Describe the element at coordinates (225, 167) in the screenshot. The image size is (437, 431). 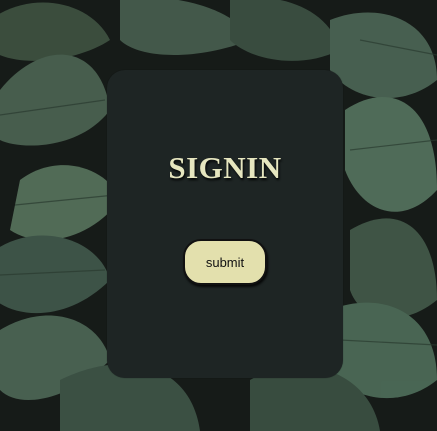
I see `signin-title: SIGNIN` at that location.